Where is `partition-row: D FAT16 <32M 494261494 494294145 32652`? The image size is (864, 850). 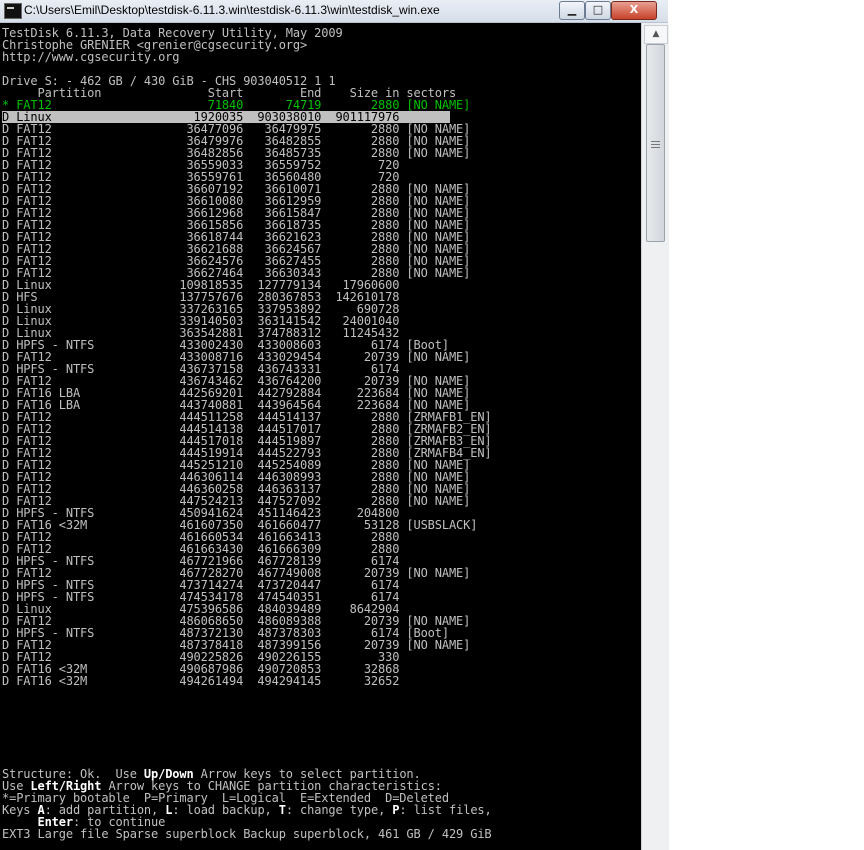 partition-row: D FAT16 <32M 494261494 494294145 32652 is located at coordinates (200, 681).